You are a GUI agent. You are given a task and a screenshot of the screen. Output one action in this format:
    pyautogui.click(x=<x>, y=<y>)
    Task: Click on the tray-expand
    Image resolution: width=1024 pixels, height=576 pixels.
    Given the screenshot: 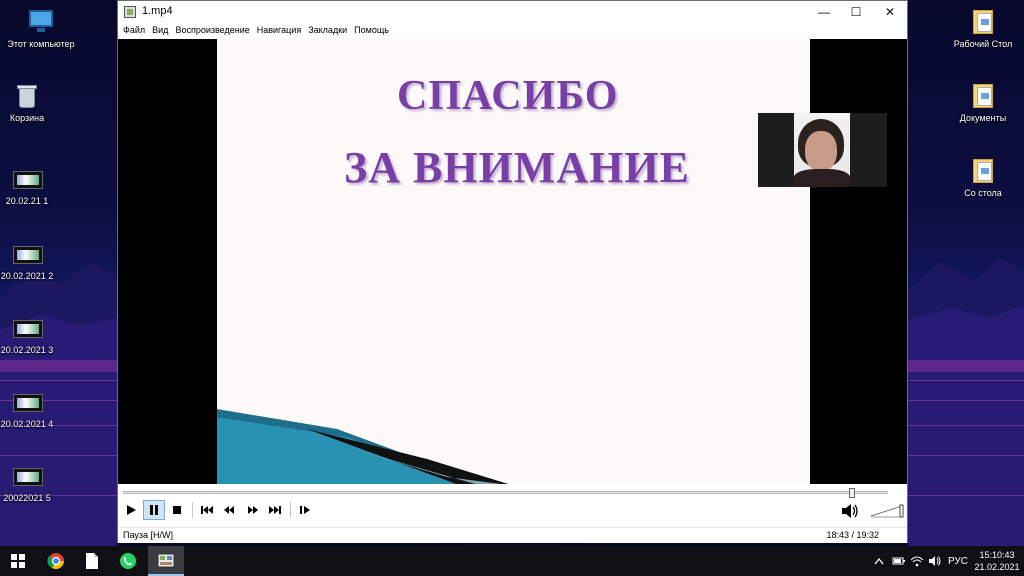 What is the action you would take?
    pyautogui.click(x=879, y=561)
    